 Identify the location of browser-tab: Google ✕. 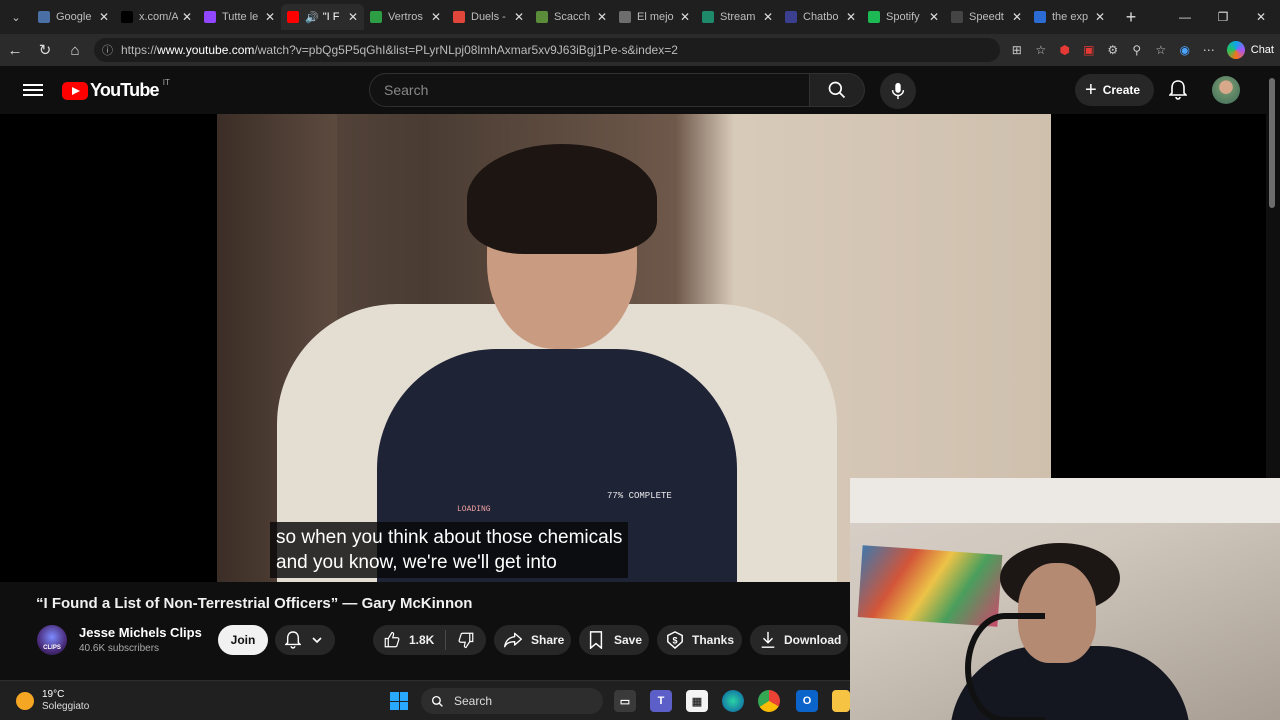
(73, 17).